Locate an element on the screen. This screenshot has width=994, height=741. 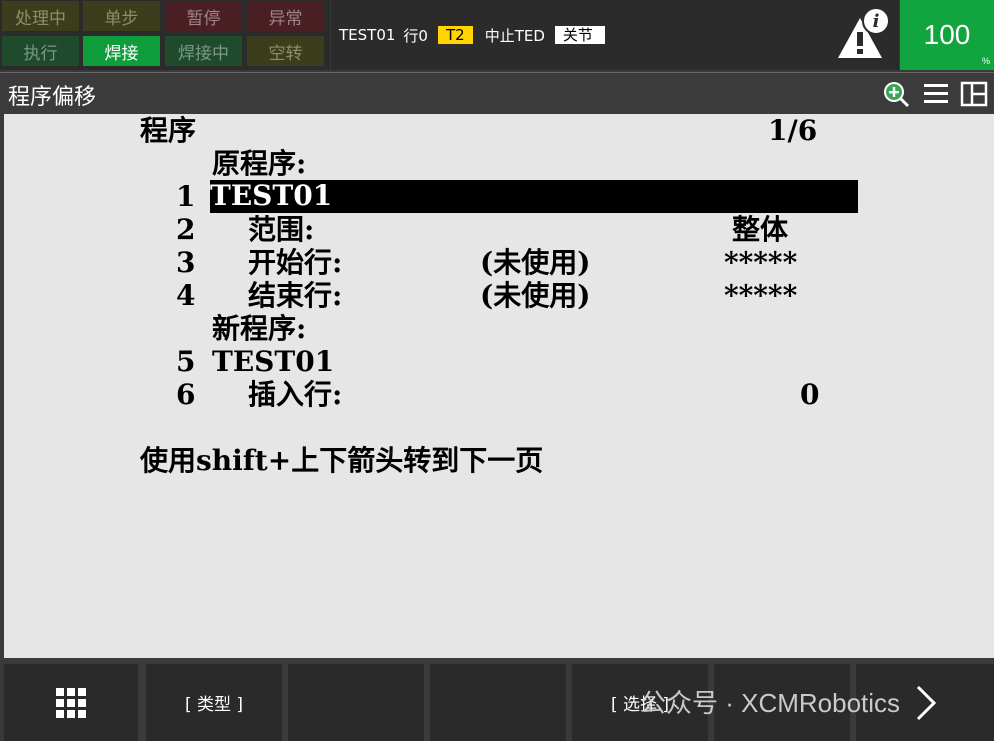
section-label: 程序 is located at coordinates (168, 130).